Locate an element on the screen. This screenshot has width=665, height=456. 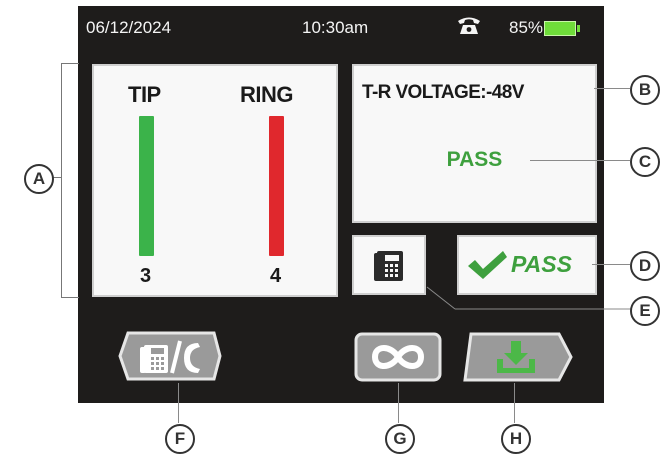
phone-call-button is located at coordinates (169, 356).